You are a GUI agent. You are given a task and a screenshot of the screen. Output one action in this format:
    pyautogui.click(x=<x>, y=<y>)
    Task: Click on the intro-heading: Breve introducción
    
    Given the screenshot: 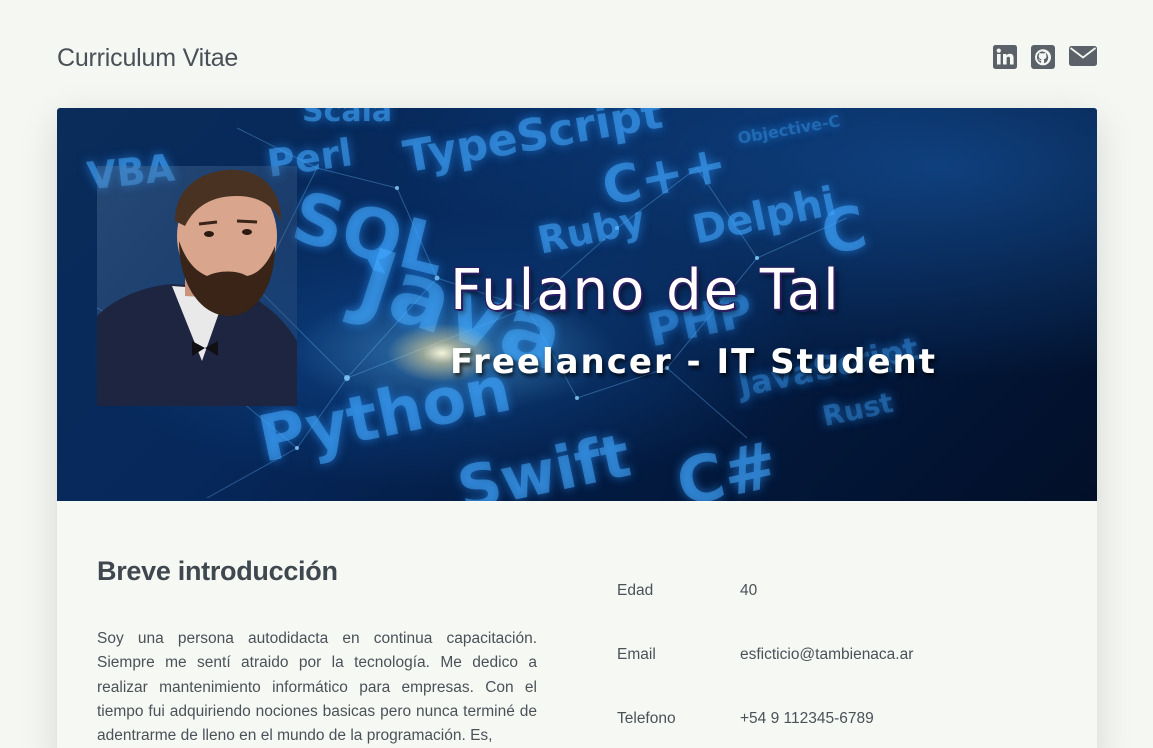 What is the action you would take?
    pyautogui.click(x=217, y=571)
    